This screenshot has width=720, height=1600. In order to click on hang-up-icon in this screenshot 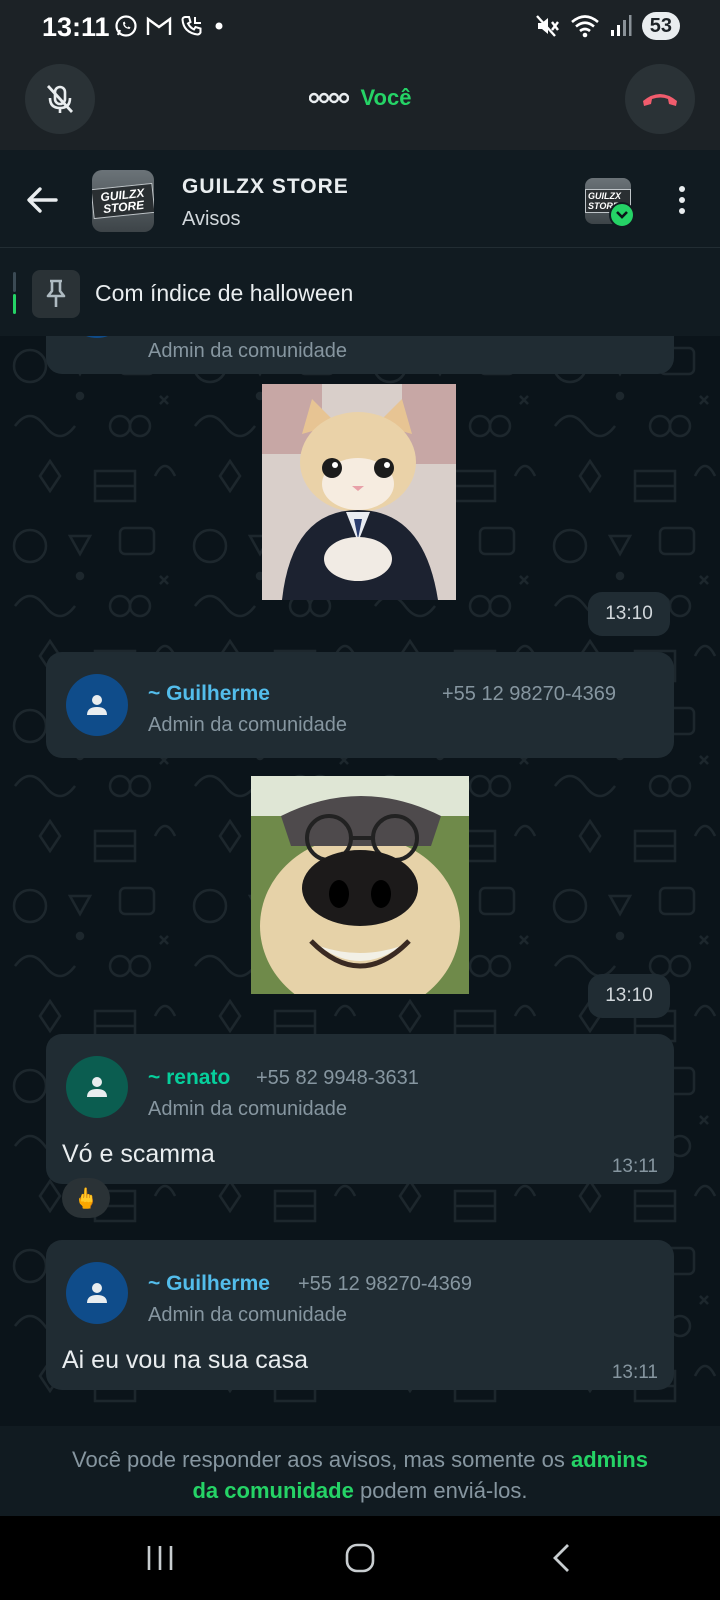, I will do `click(660, 100)`.